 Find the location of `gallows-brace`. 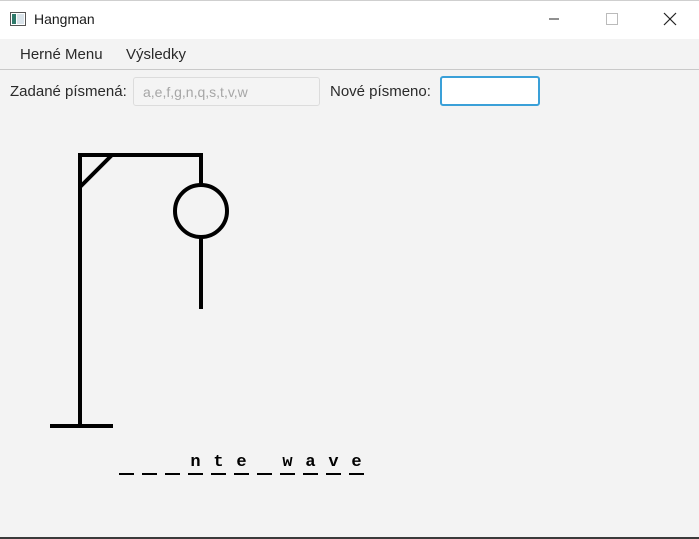

gallows-brace is located at coordinates (96, 171).